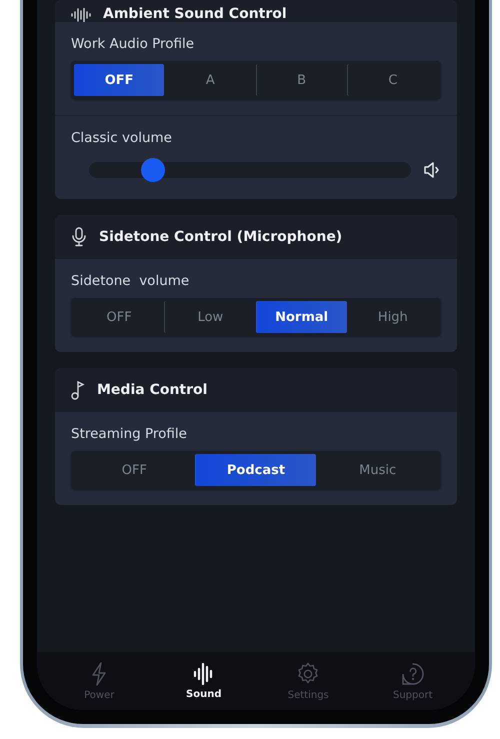 This screenshot has height=739, width=500. Describe the element at coordinates (133, 44) in the screenshot. I see `control-label: Work Audio Profile` at that location.